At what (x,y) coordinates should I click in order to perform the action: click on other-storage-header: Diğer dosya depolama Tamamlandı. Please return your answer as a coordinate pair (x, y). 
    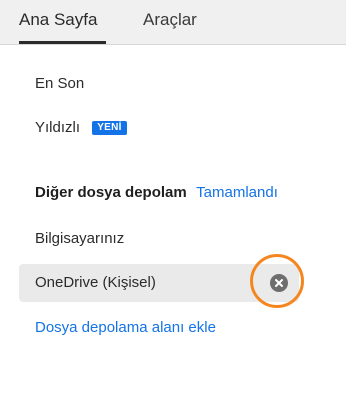
    Looking at the image, I should click on (156, 193).